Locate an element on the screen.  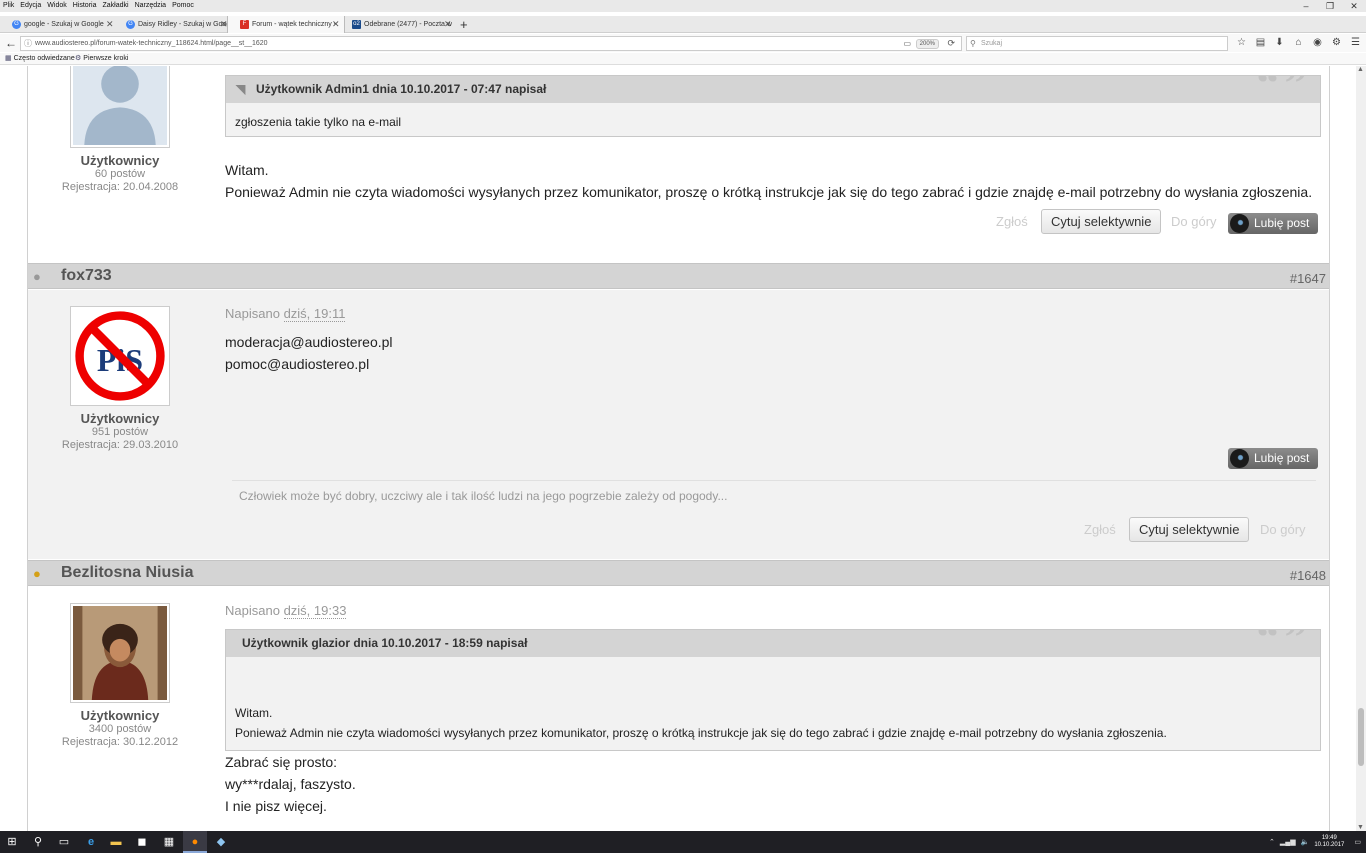
scrollbar-thumb is located at coordinates (1361, 737).